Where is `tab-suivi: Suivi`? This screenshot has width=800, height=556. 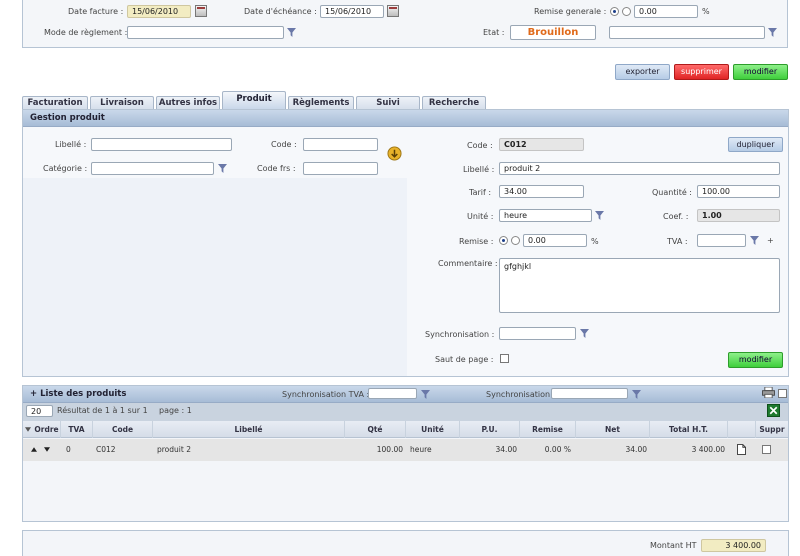 tab-suivi: Suivi is located at coordinates (388, 102).